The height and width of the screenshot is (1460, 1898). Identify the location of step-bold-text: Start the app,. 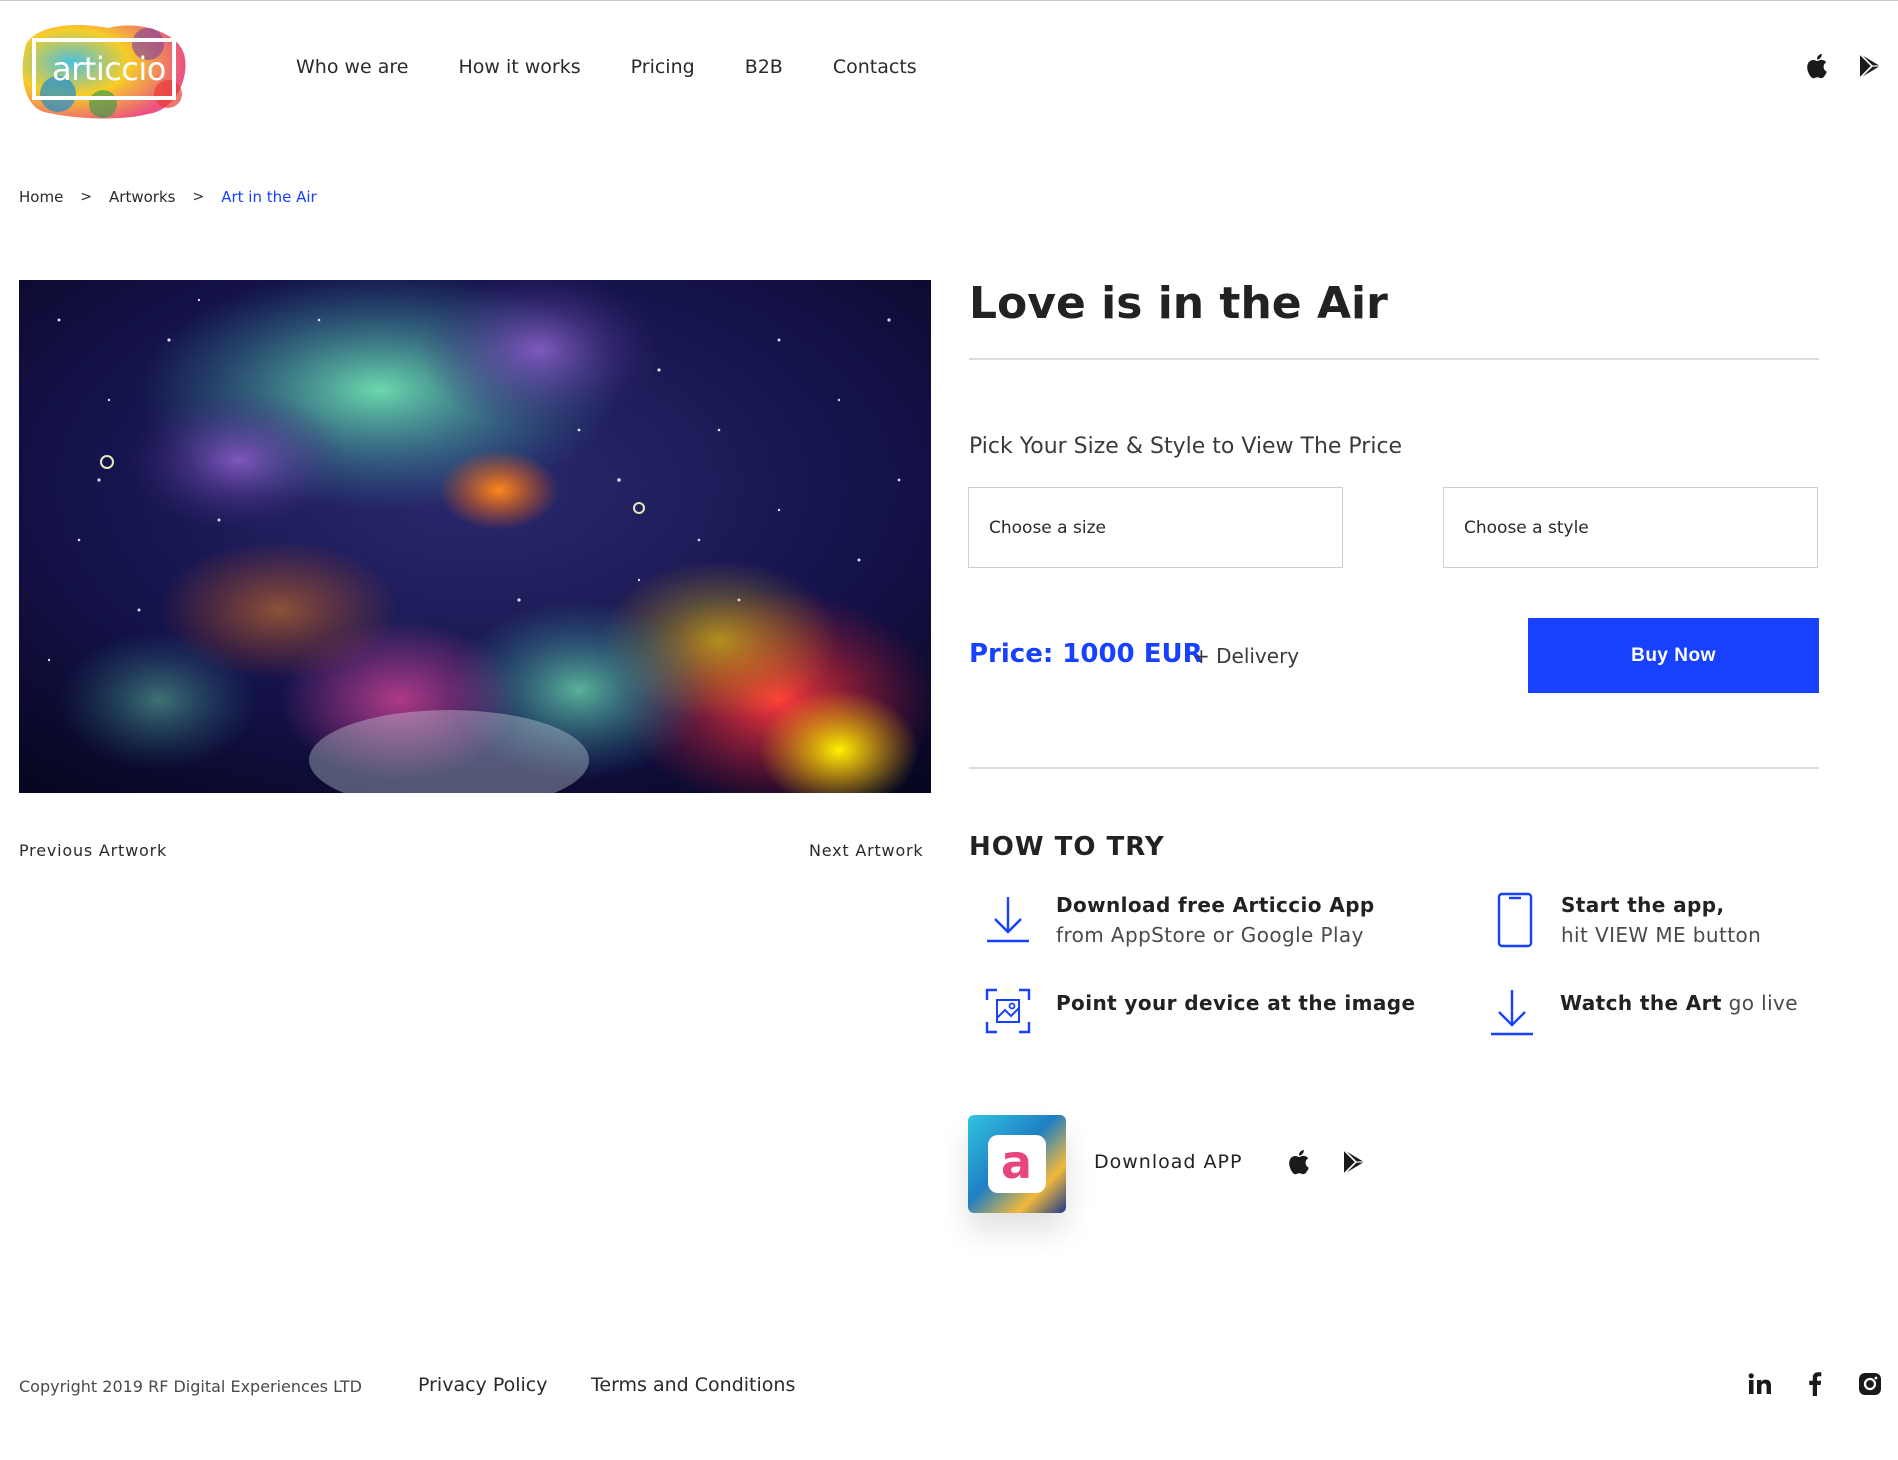
(1642, 905).